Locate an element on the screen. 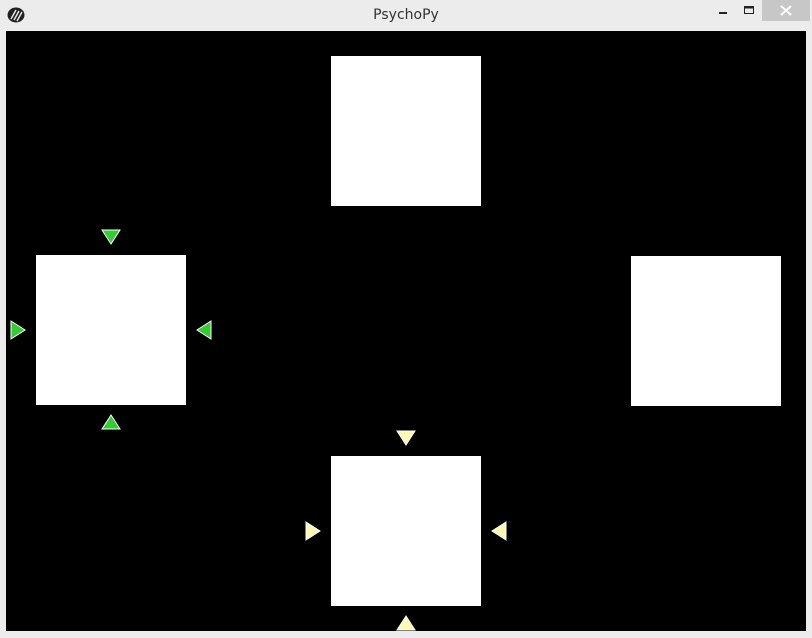 The height and width of the screenshot is (638, 812). maximize-button is located at coordinates (749, 10).